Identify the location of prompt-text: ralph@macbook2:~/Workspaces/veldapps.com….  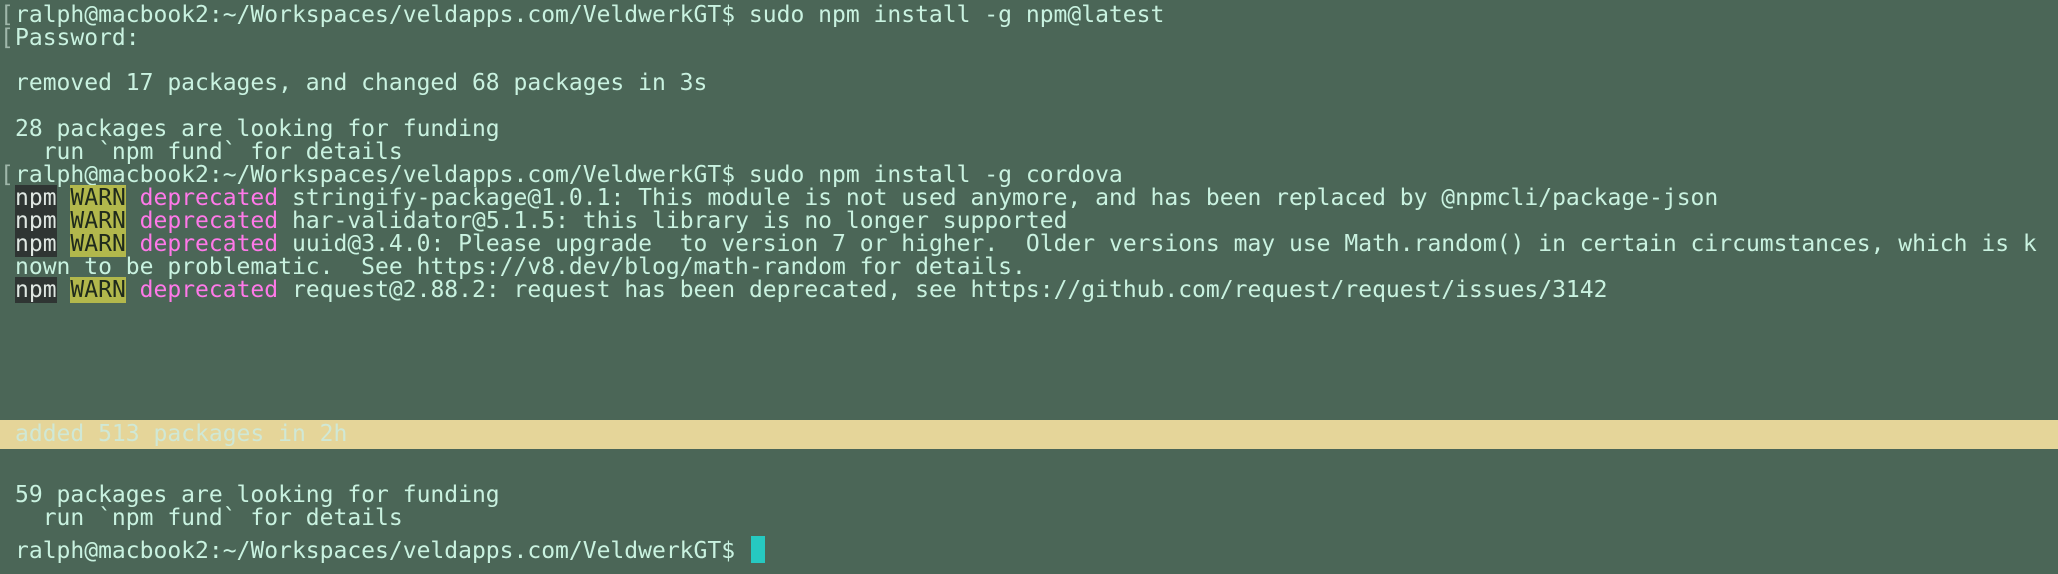
(382, 551).